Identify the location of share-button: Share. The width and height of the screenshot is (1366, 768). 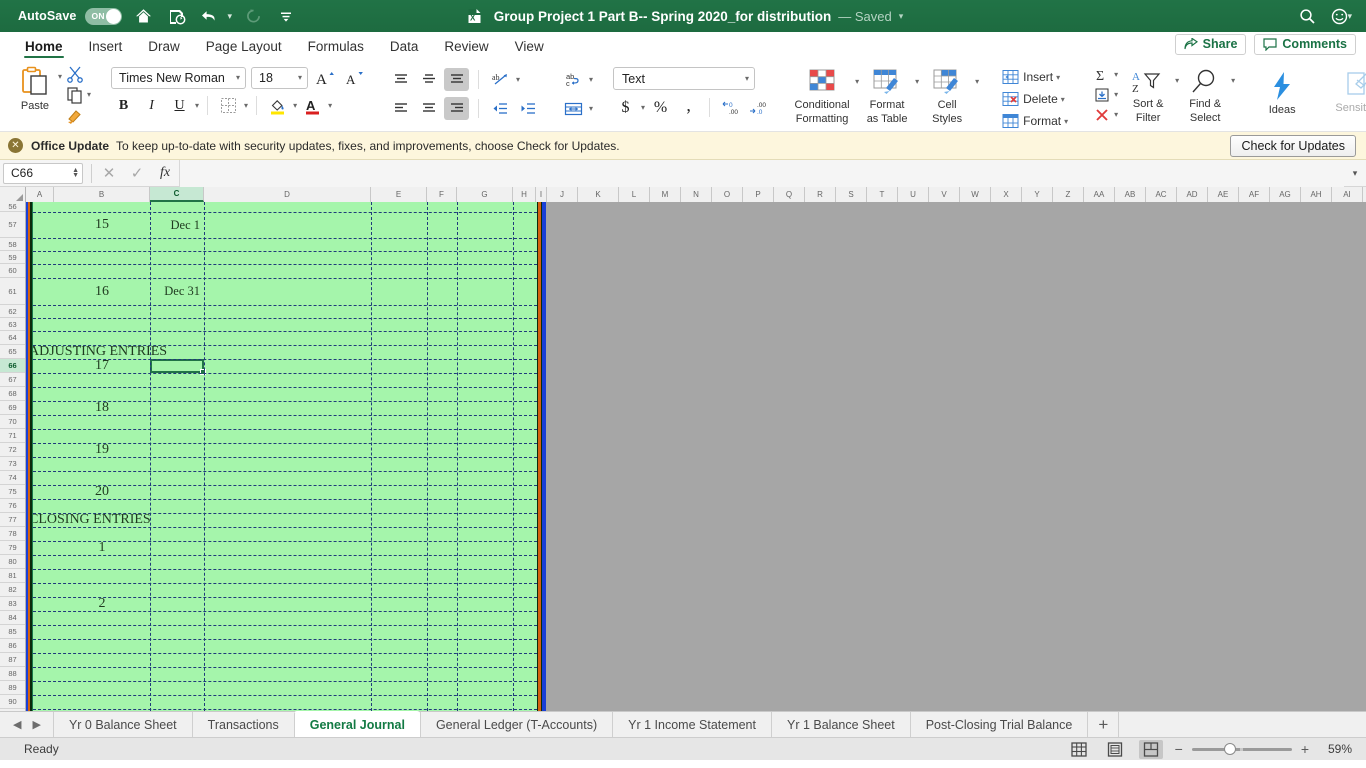
(1210, 44).